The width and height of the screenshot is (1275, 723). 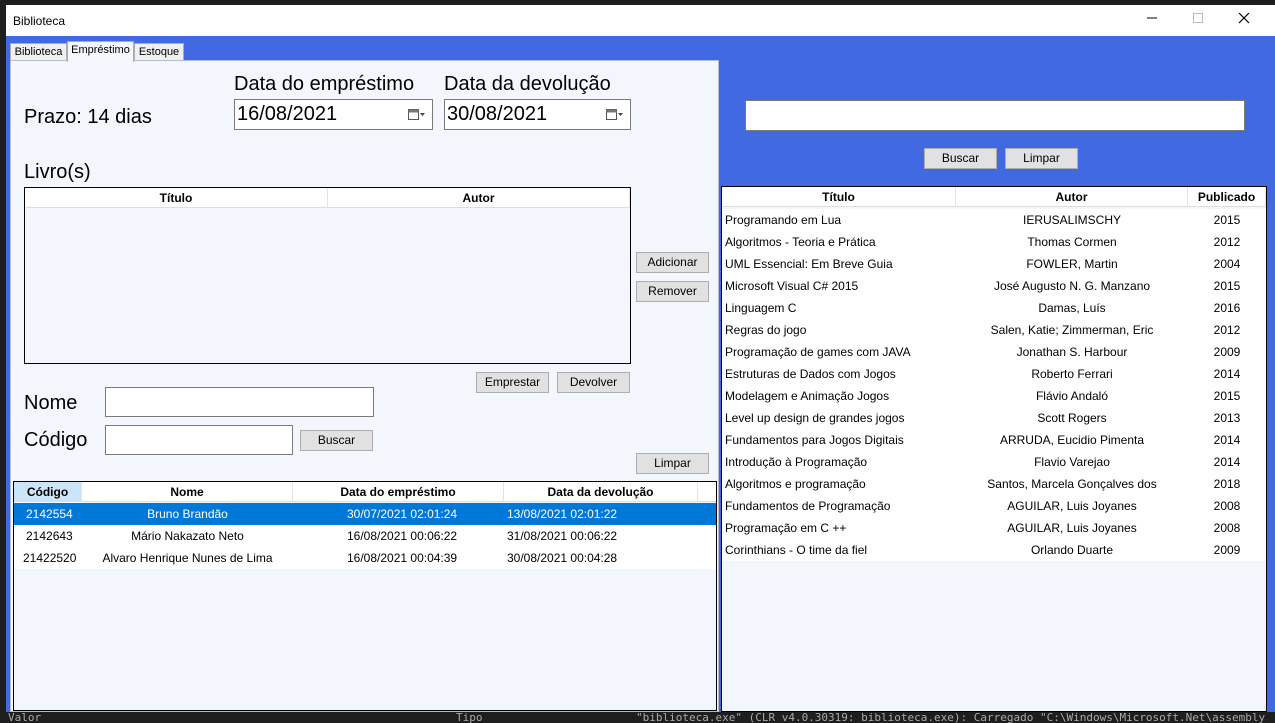 What do you see at coordinates (1072, 528) in the screenshot?
I see `cell-author: AGUILAR, Luis Joyanes` at bounding box center [1072, 528].